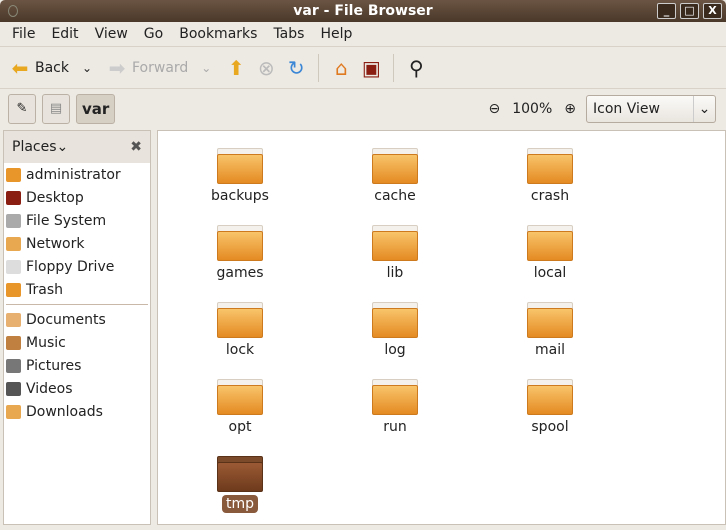  Describe the element at coordinates (626, 109) in the screenshot. I see `view-mode-value: Icon View` at that location.